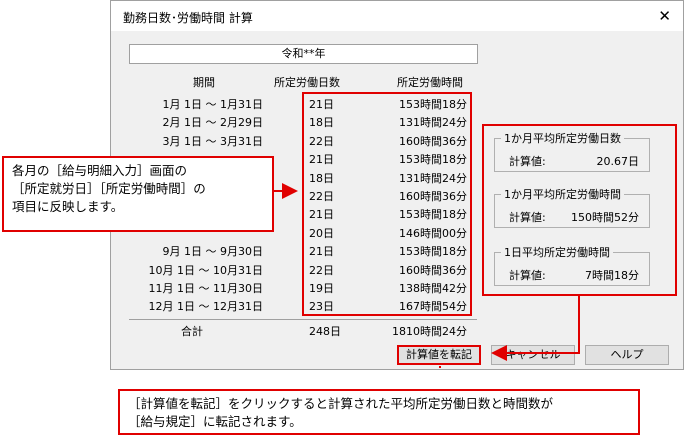 Image resolution: width=684 pixels, height=442 pixels. Describe the element at coordinates (533, 355) in the screenshot. I see `cancel-button: キャンセル` at that location.